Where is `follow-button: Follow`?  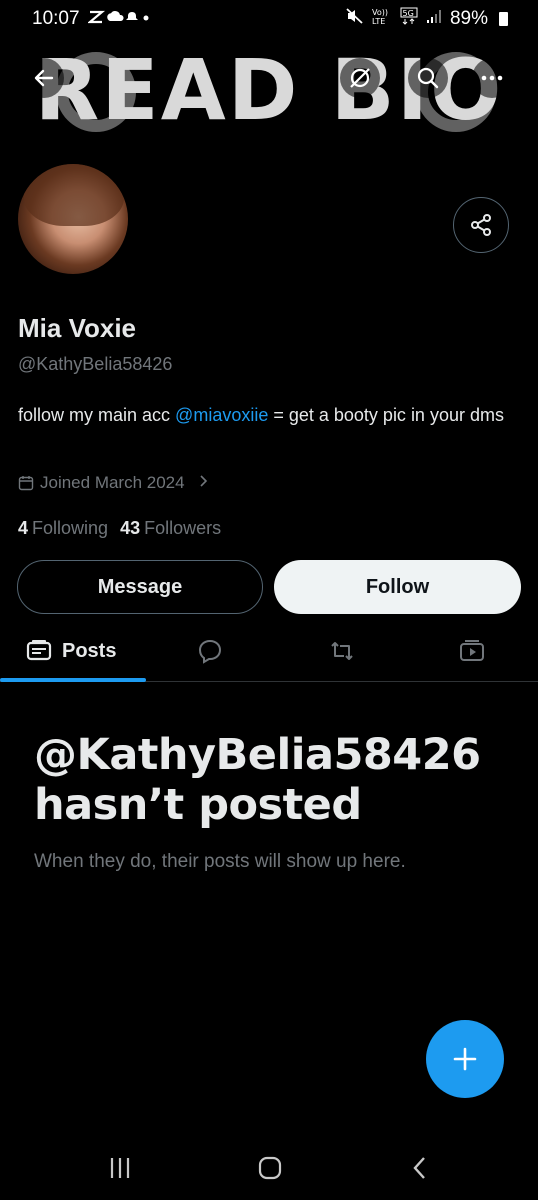 follow-button: Follow is located at coordinates (397, 587).